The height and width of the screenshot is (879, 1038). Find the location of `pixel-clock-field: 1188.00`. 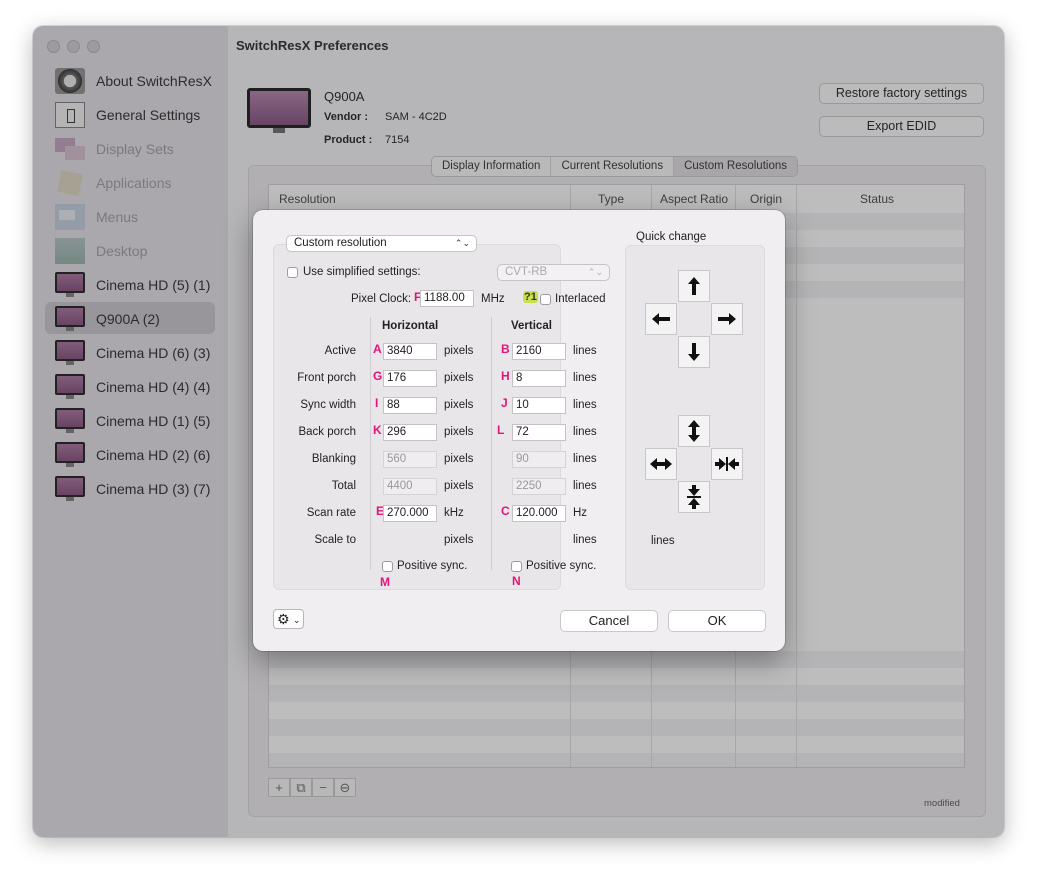

pixel-clock-field: 1188.00 is located at coordinates (447, 298).